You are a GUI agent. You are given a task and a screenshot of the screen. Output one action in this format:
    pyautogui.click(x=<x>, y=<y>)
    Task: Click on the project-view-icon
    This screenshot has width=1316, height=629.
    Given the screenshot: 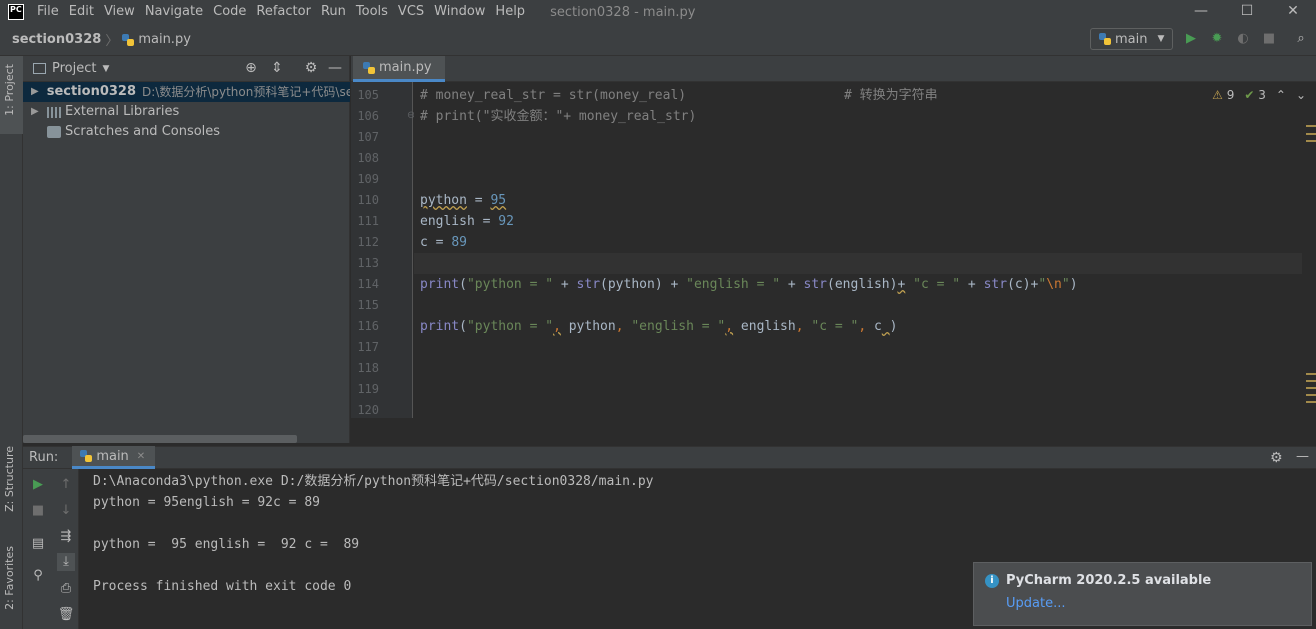 What is the action you would take?
    pyautogui.click(x=39, y=68)
    